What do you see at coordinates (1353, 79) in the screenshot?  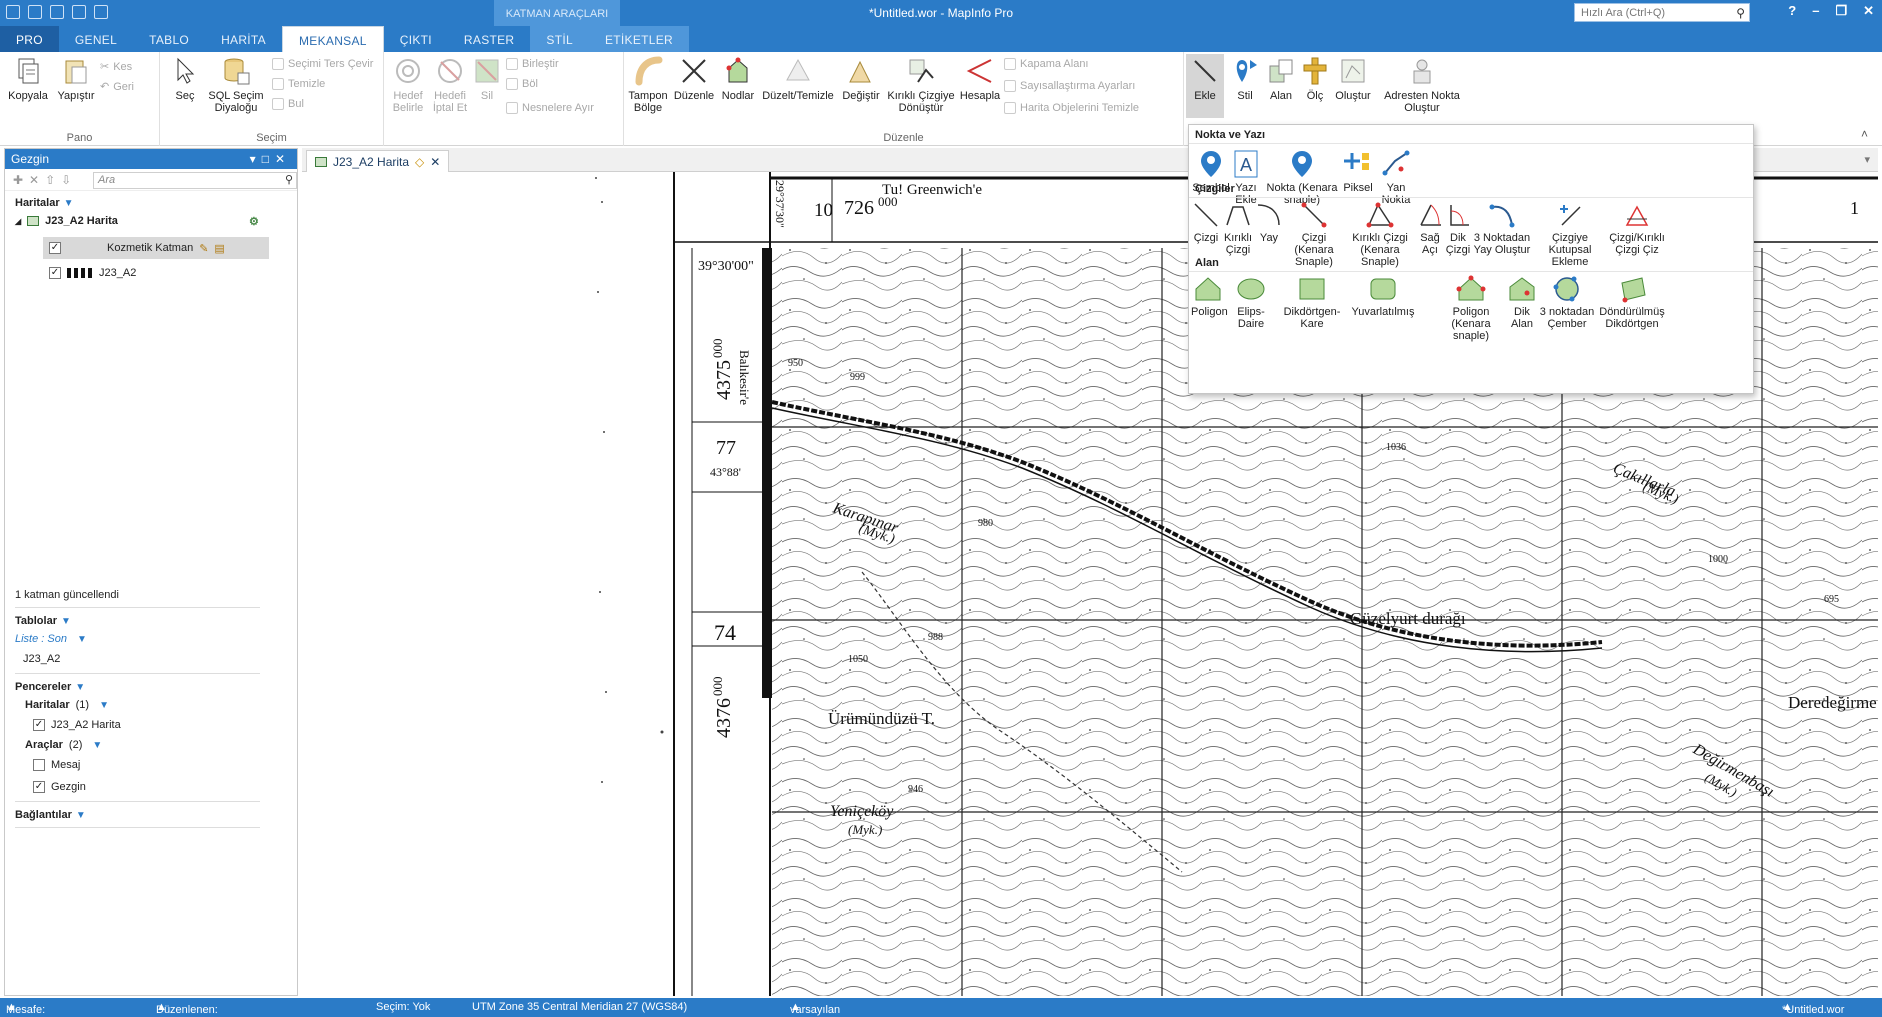 I see `create-button: Oluştur` at bounding box center [1353, 79].